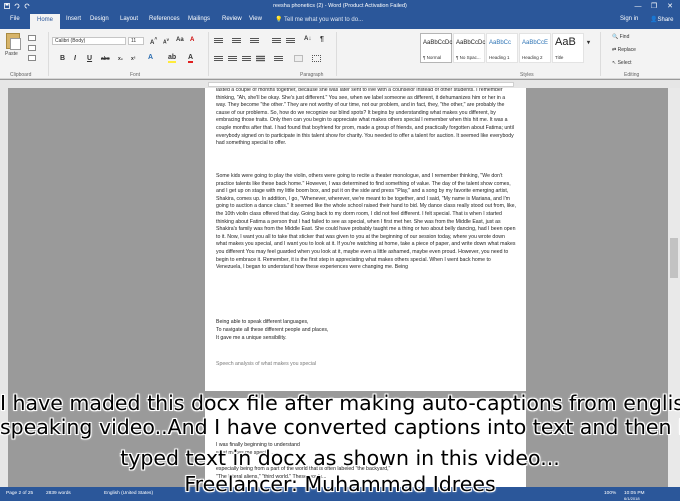 The image size is (680, 501). I want to click on tab-insert: Insert, so click(73, 19).